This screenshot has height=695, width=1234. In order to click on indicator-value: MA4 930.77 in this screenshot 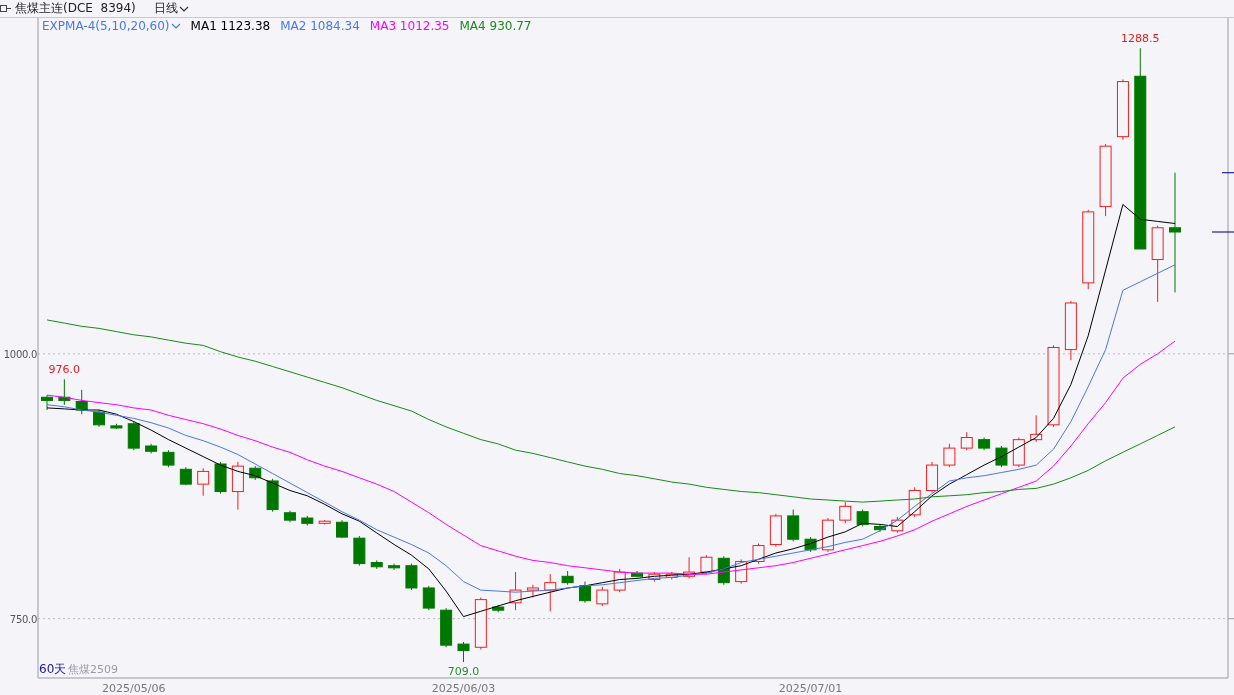, I will do `click(495, 26)`.